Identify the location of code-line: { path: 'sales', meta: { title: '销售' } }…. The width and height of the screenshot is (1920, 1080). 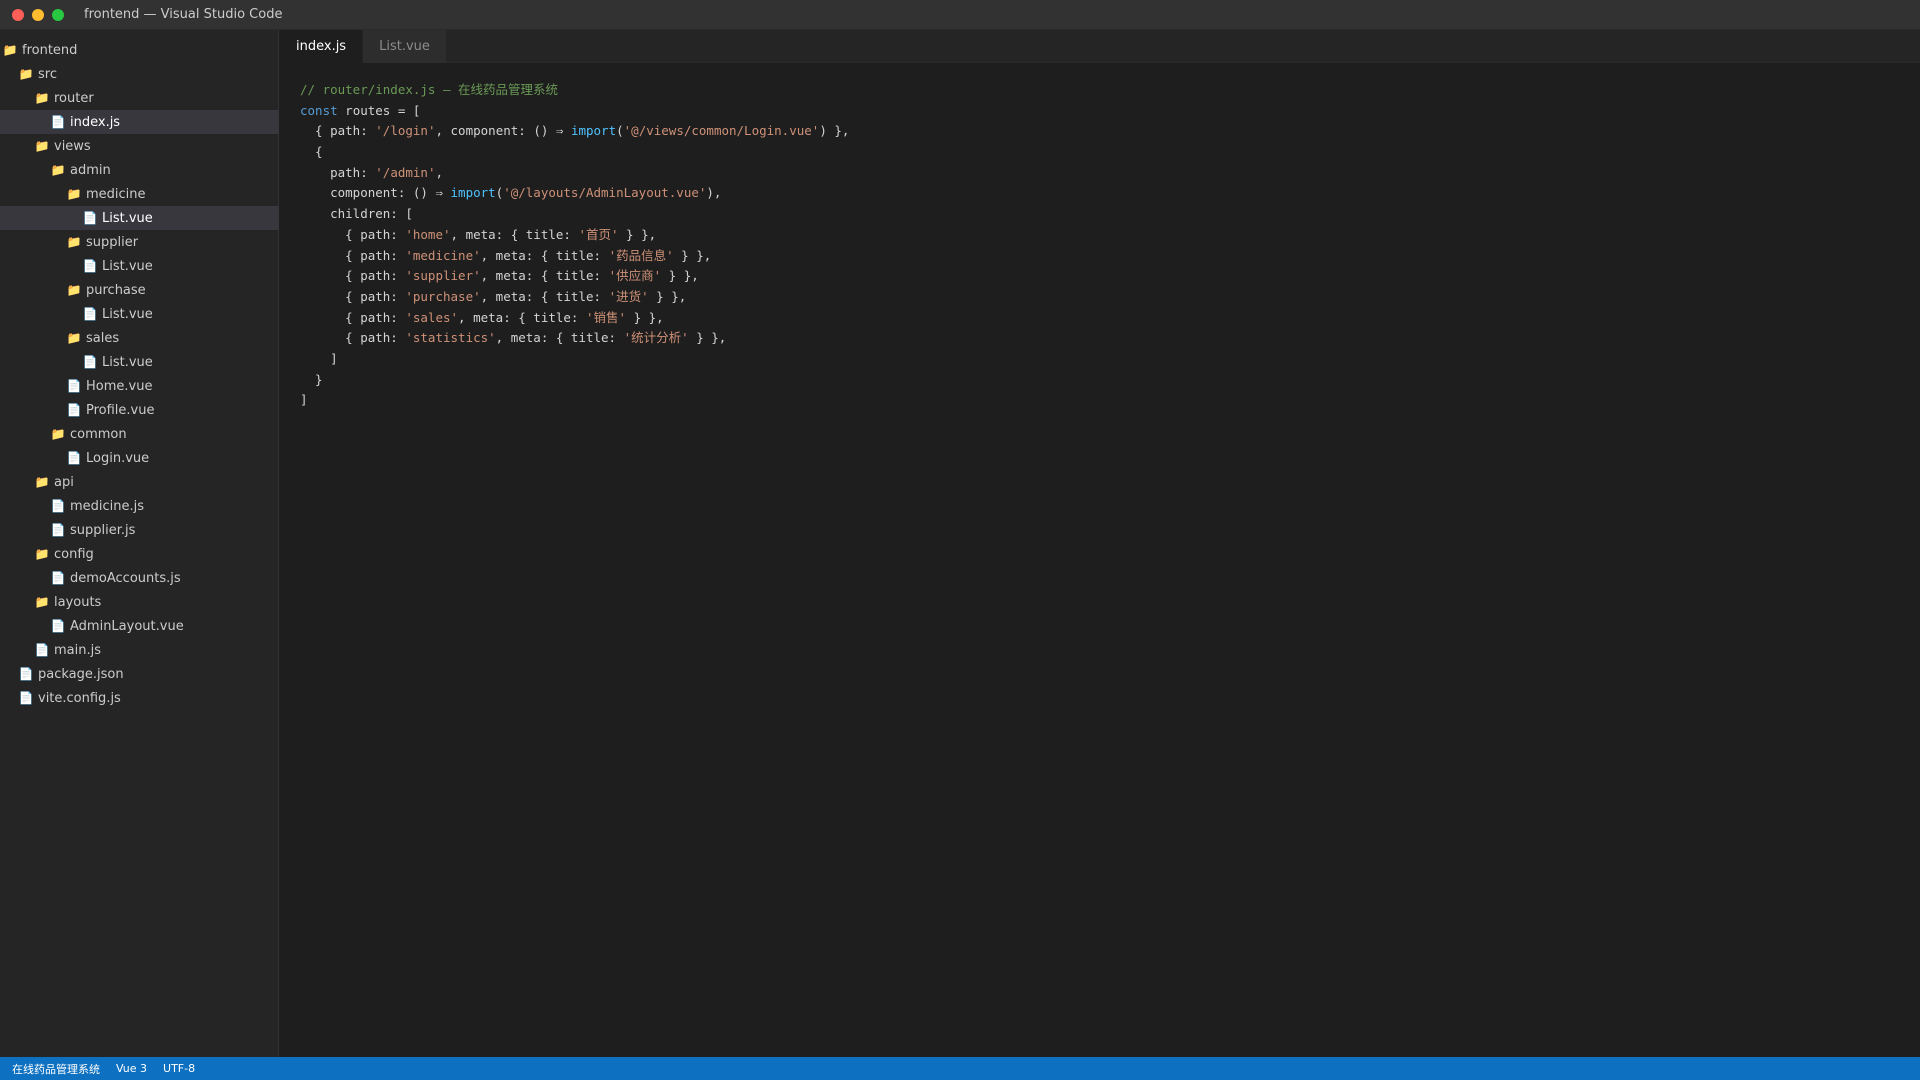
(574, 318).